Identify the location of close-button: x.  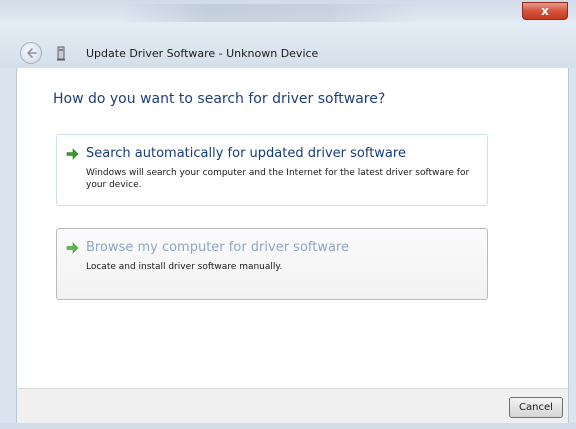
(545, 11).